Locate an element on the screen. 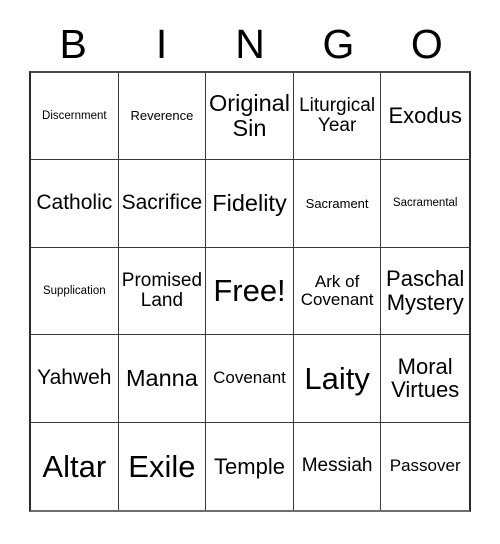  bingo-cell-label: Sacrament is located at coordinates (337, 203).